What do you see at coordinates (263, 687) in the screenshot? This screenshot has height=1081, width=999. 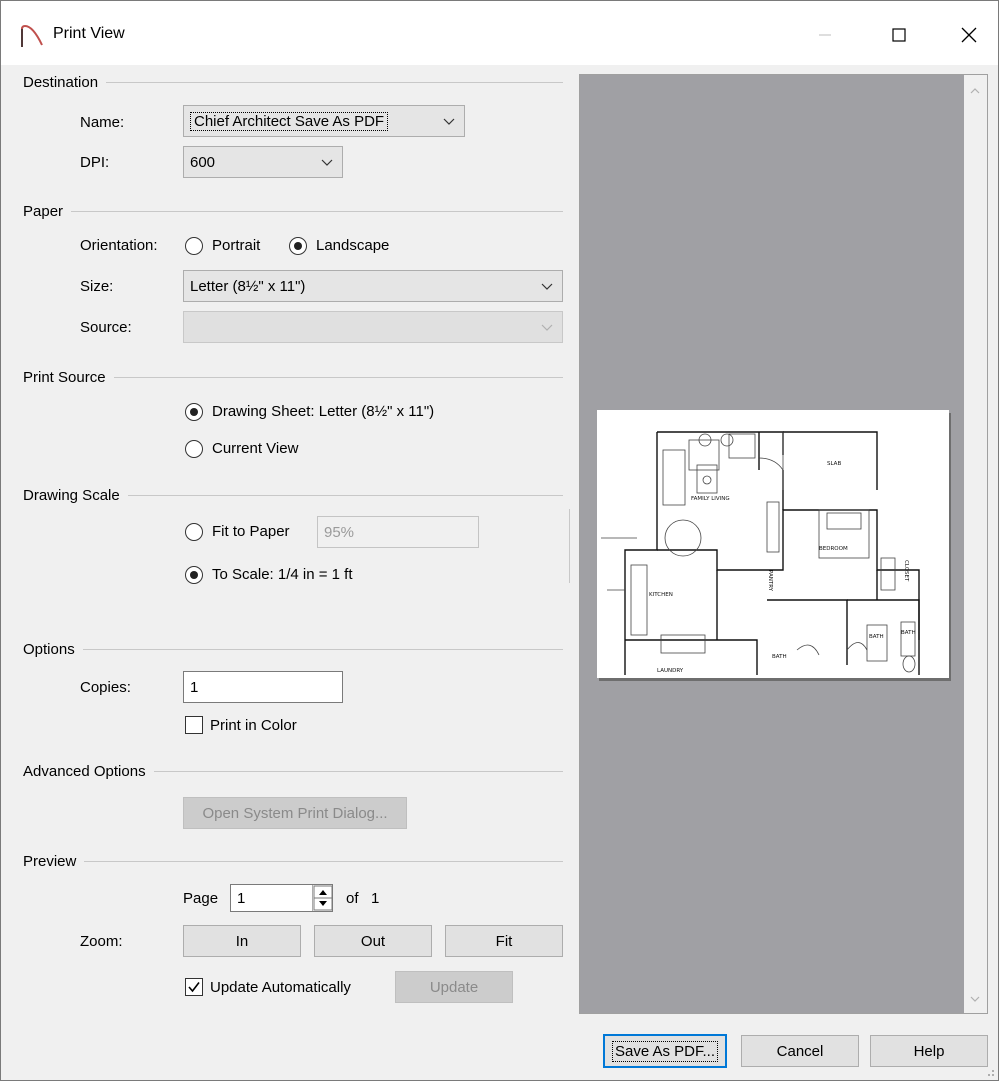 I see `copies-input: 1` at bounding box center [263, 687].